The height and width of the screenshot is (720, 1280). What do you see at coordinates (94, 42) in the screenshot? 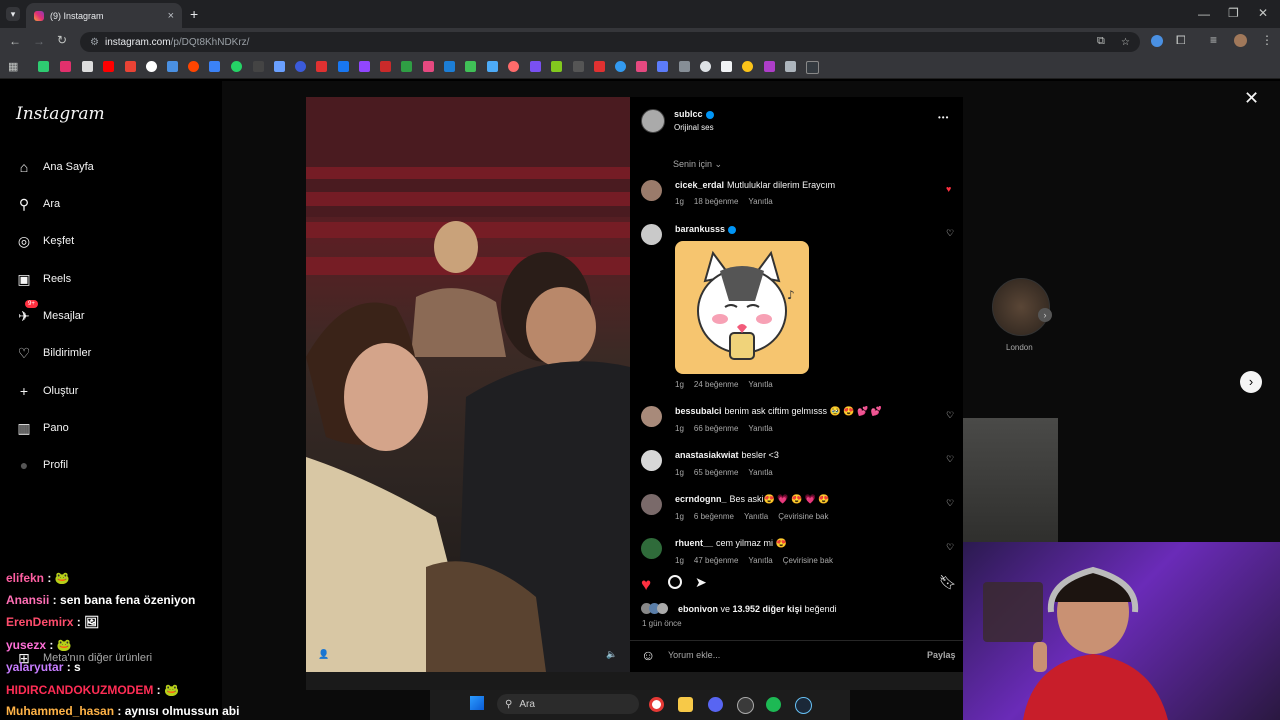
I see `site-info-icon: ⚙` at bounding box center [94, 42].